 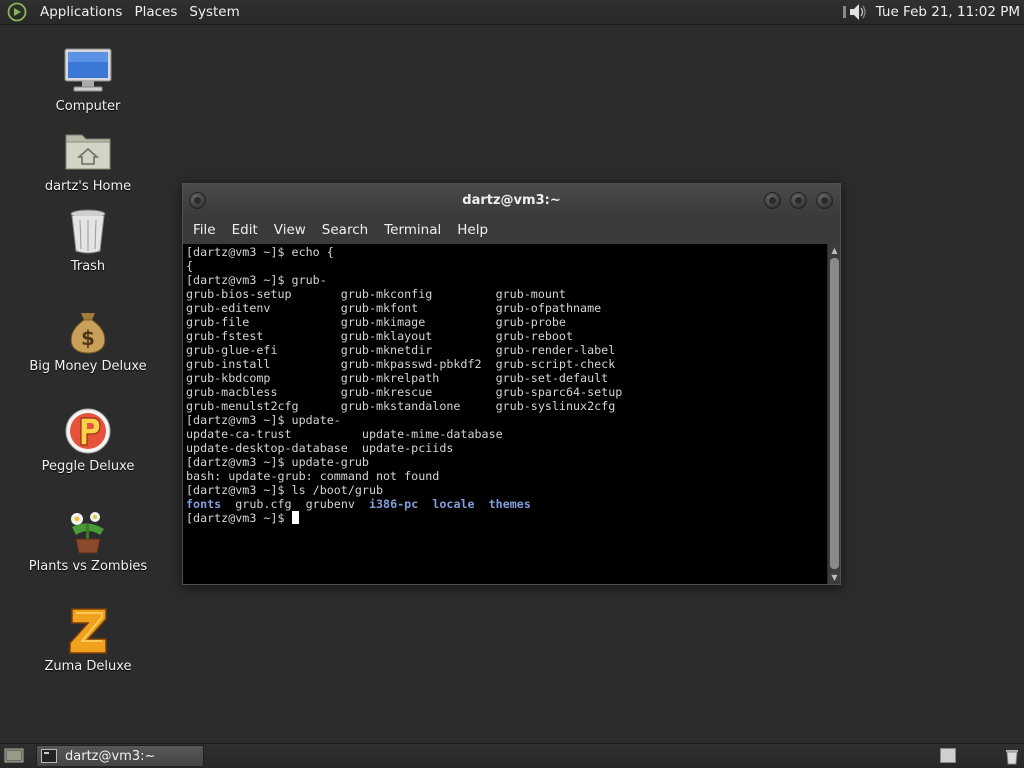 I want to click on terminal-line: [dartz@vm3 ~]$ update-grub, so click(x=277, y=462).